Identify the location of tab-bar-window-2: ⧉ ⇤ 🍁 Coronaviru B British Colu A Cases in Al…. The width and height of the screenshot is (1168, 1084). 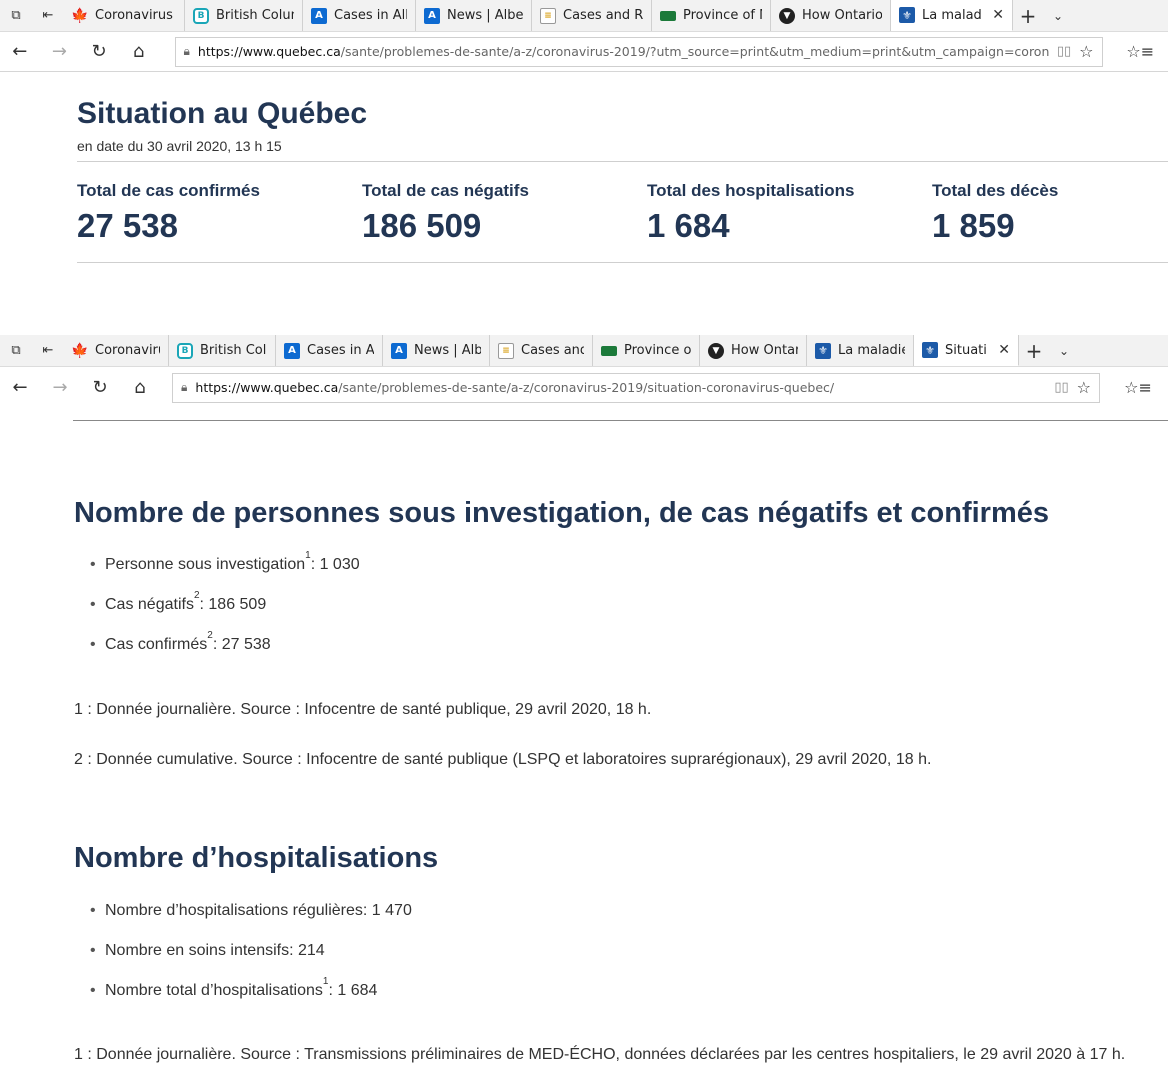
(584, 351).